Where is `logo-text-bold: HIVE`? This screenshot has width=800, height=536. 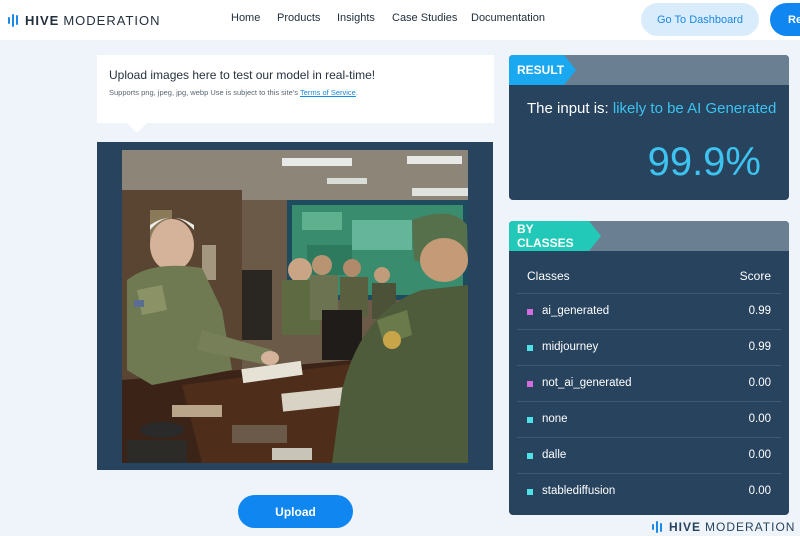
logo-text-bold: HIVE is located at coordinates (42, 20).